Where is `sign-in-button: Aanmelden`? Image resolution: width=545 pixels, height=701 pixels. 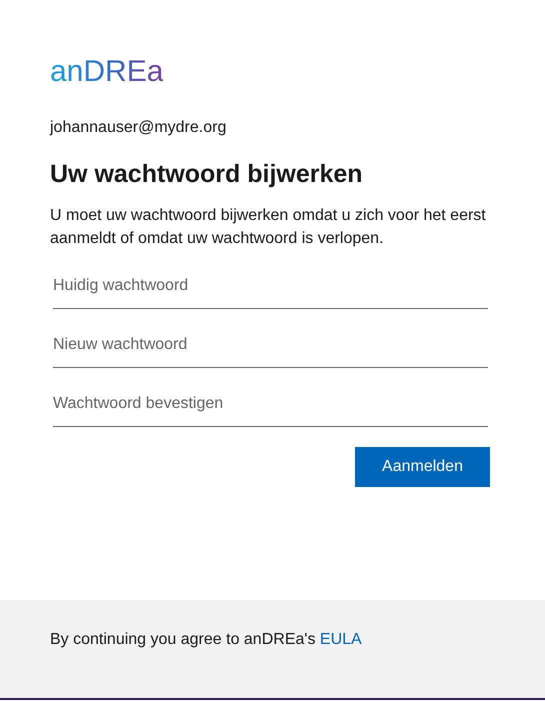
sign-in-button: Aanmelden is located at coordinates (422, 467).